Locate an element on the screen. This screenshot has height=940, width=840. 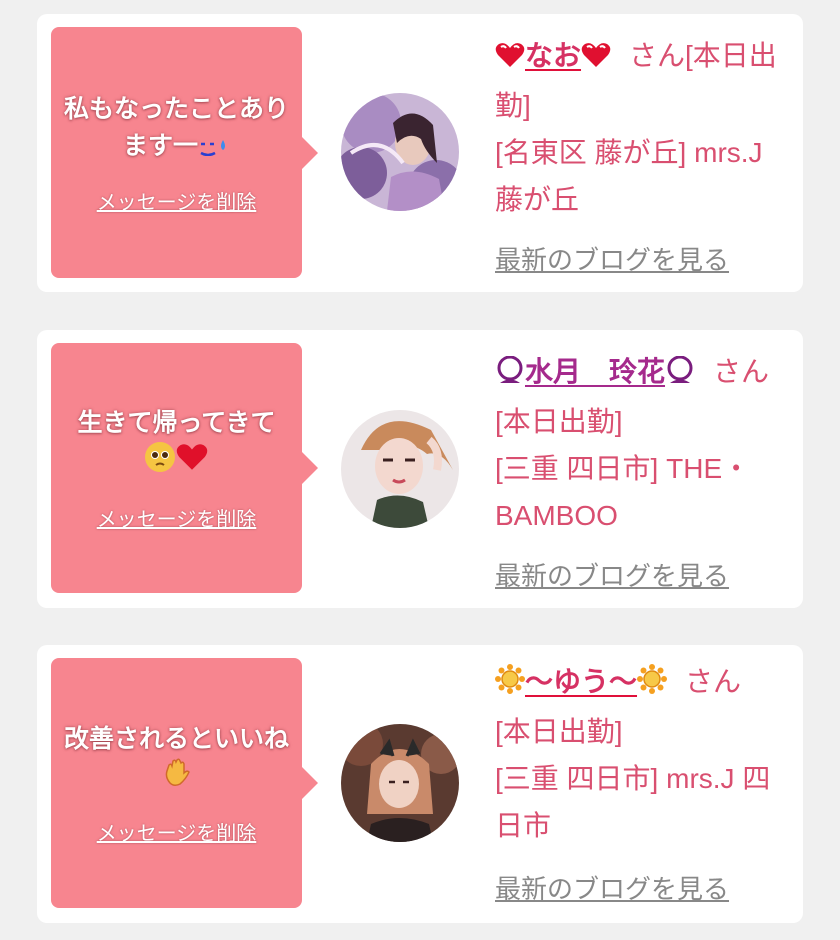
cast-info: 水月 玲花 さん [本日出勤] [三重 四日市] THE・BAMBOO is located at coordinates (640, 443).